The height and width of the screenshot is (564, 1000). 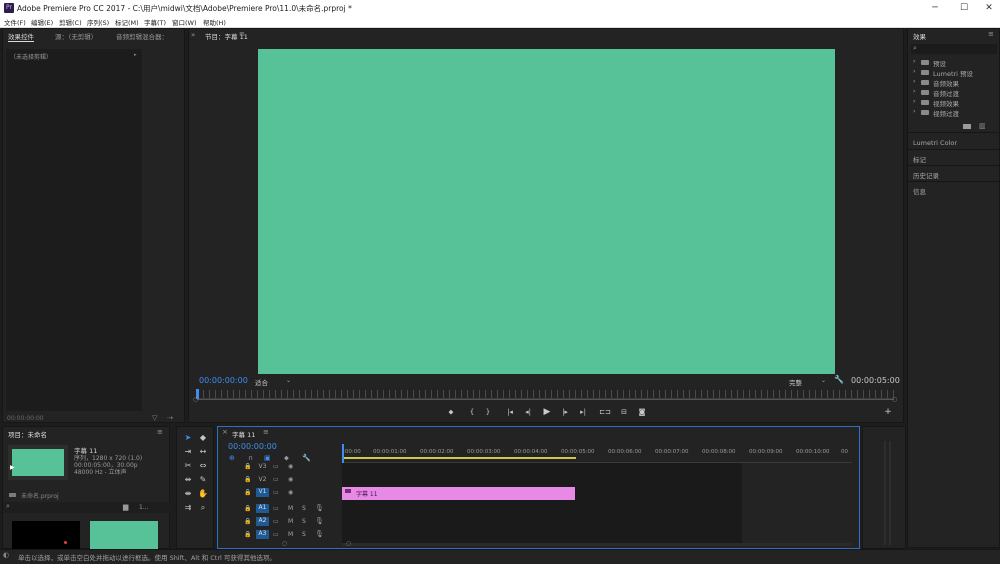 I want to click on rate-stretch-tool-icon: ↔, so click(x=203, y=451).